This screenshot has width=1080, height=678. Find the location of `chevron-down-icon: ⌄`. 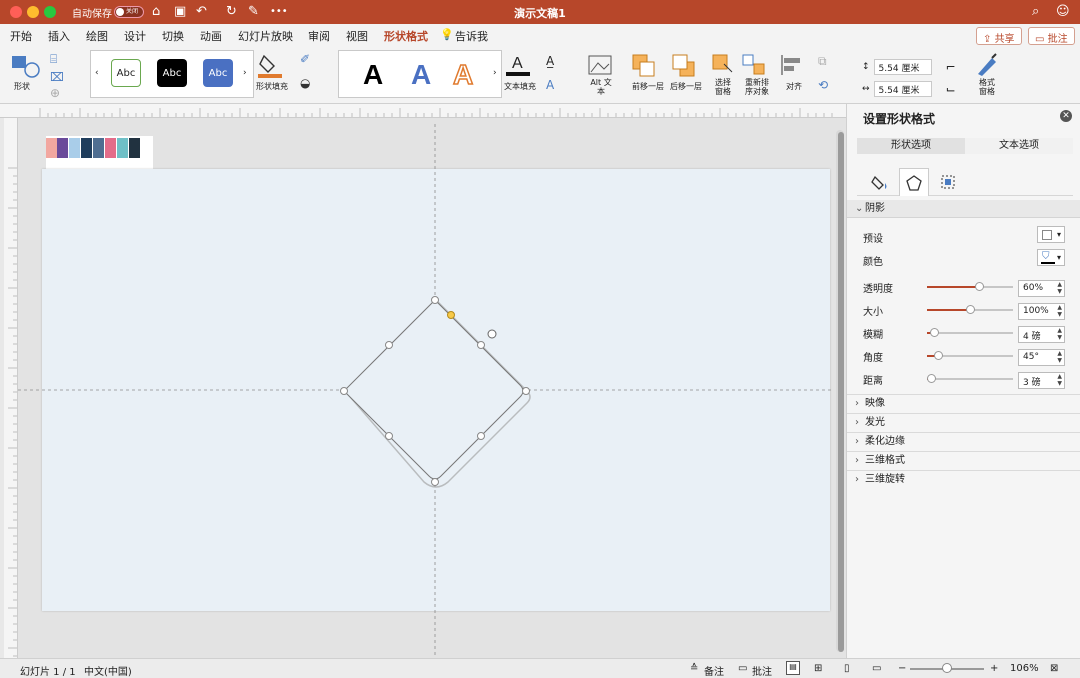

chevron-down-icon: ⌄ is located at coordinates (859, 208).